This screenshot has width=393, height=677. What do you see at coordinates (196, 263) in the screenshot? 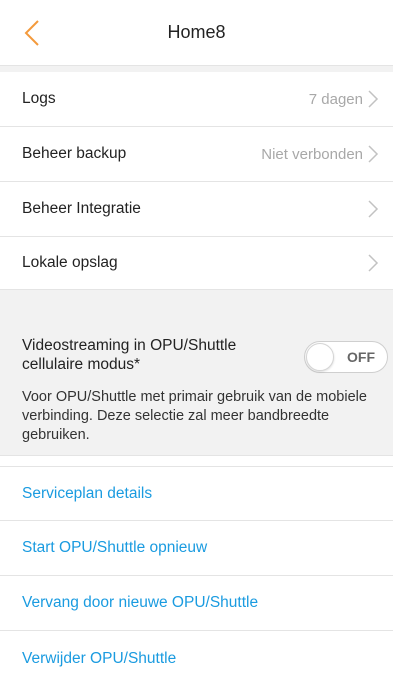
I see `settings-row-local-storage: Lokale opslag` at bounding box center [196, 263].